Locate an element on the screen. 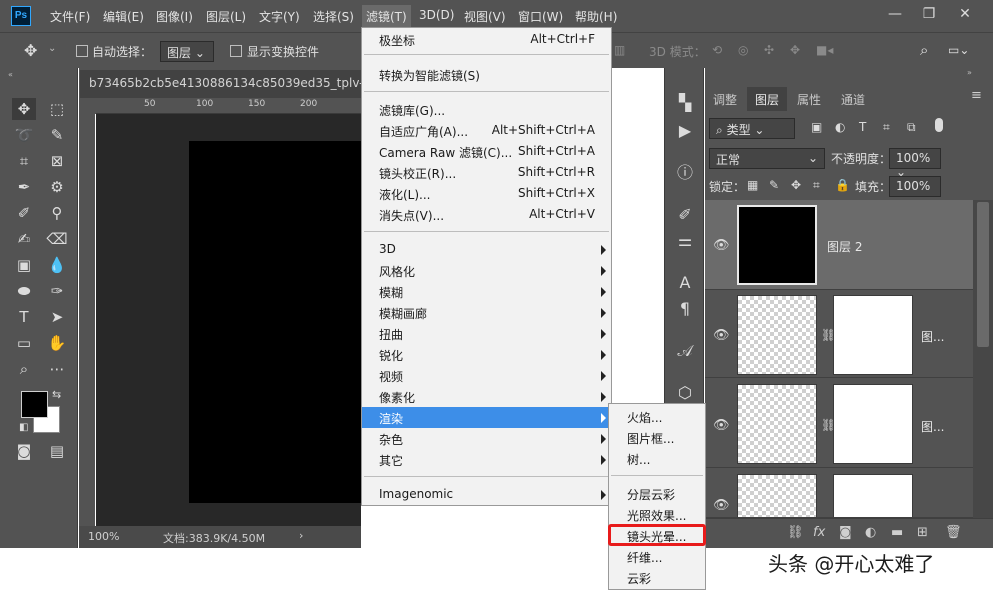 The image size is (993, 594). foreground-color-swatch is located at coordinates (34, 404).